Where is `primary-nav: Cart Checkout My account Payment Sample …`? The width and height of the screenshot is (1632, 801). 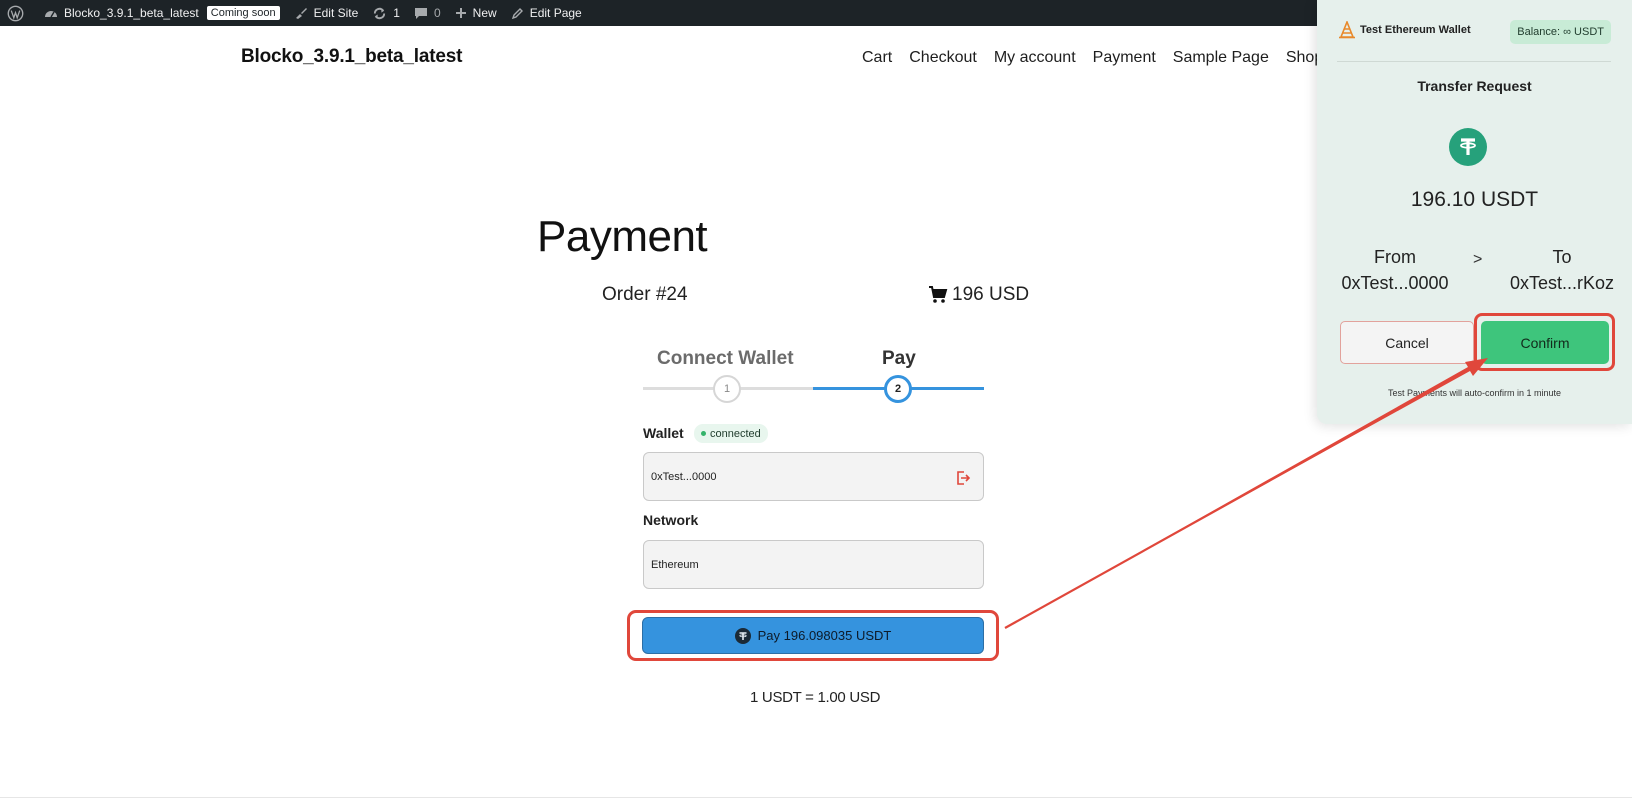
primary-nav: Cart Checkout My account Payment Sample … is located at coordinates (1092, 58).